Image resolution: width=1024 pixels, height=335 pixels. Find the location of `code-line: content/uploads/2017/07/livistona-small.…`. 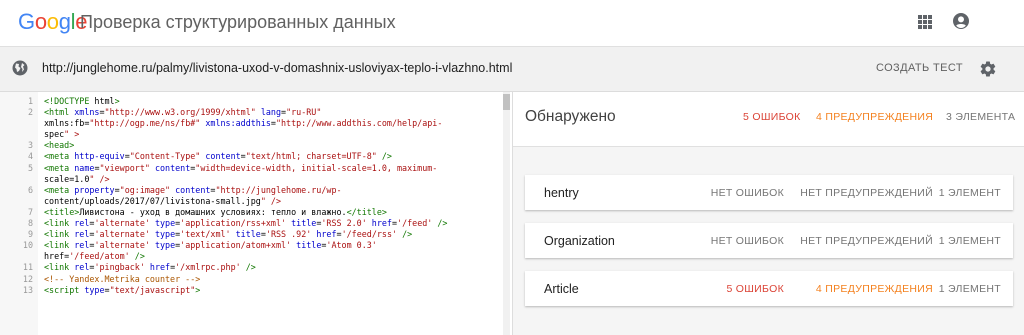

code-line: content/uploads/2017/07/livistona-small.… is located at coordinates (250, 201).